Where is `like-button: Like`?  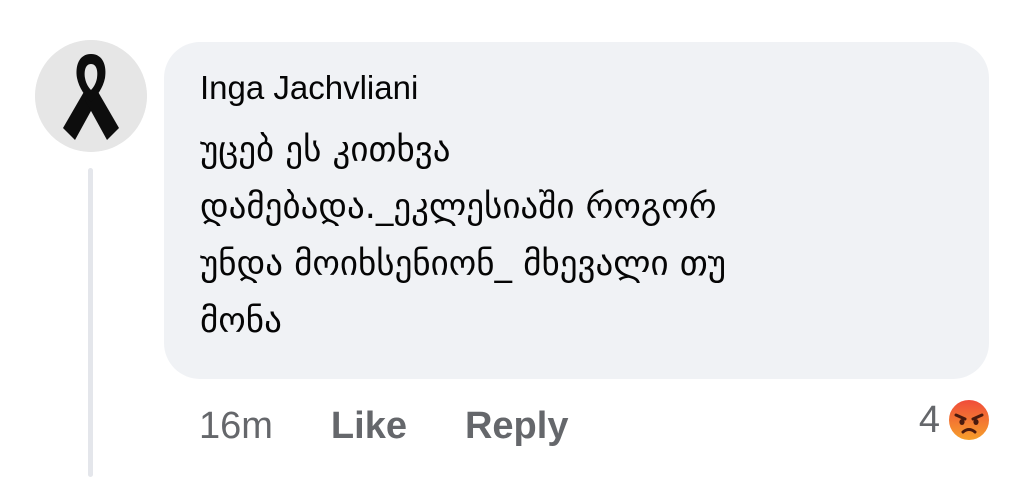
like-button: Like is located at coordinates (369, 426).